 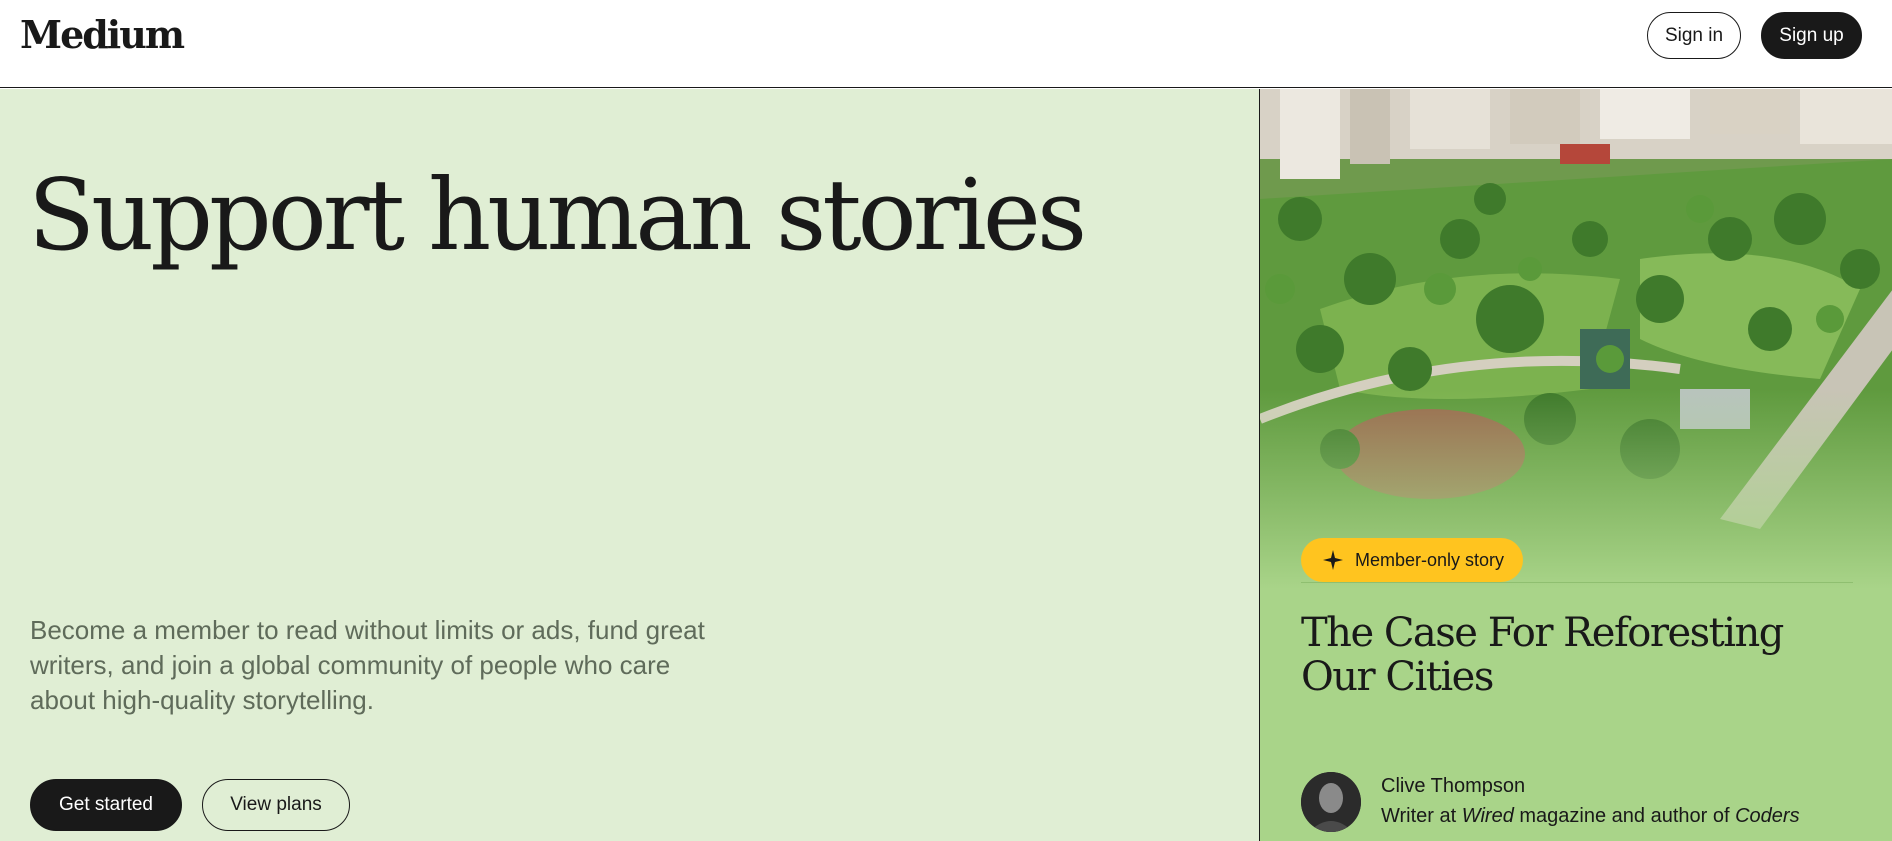 What do you see at coordinates (106, 805) in the screenshot?
I see `get-started-button: Get started` at bounding box center [106, 805].